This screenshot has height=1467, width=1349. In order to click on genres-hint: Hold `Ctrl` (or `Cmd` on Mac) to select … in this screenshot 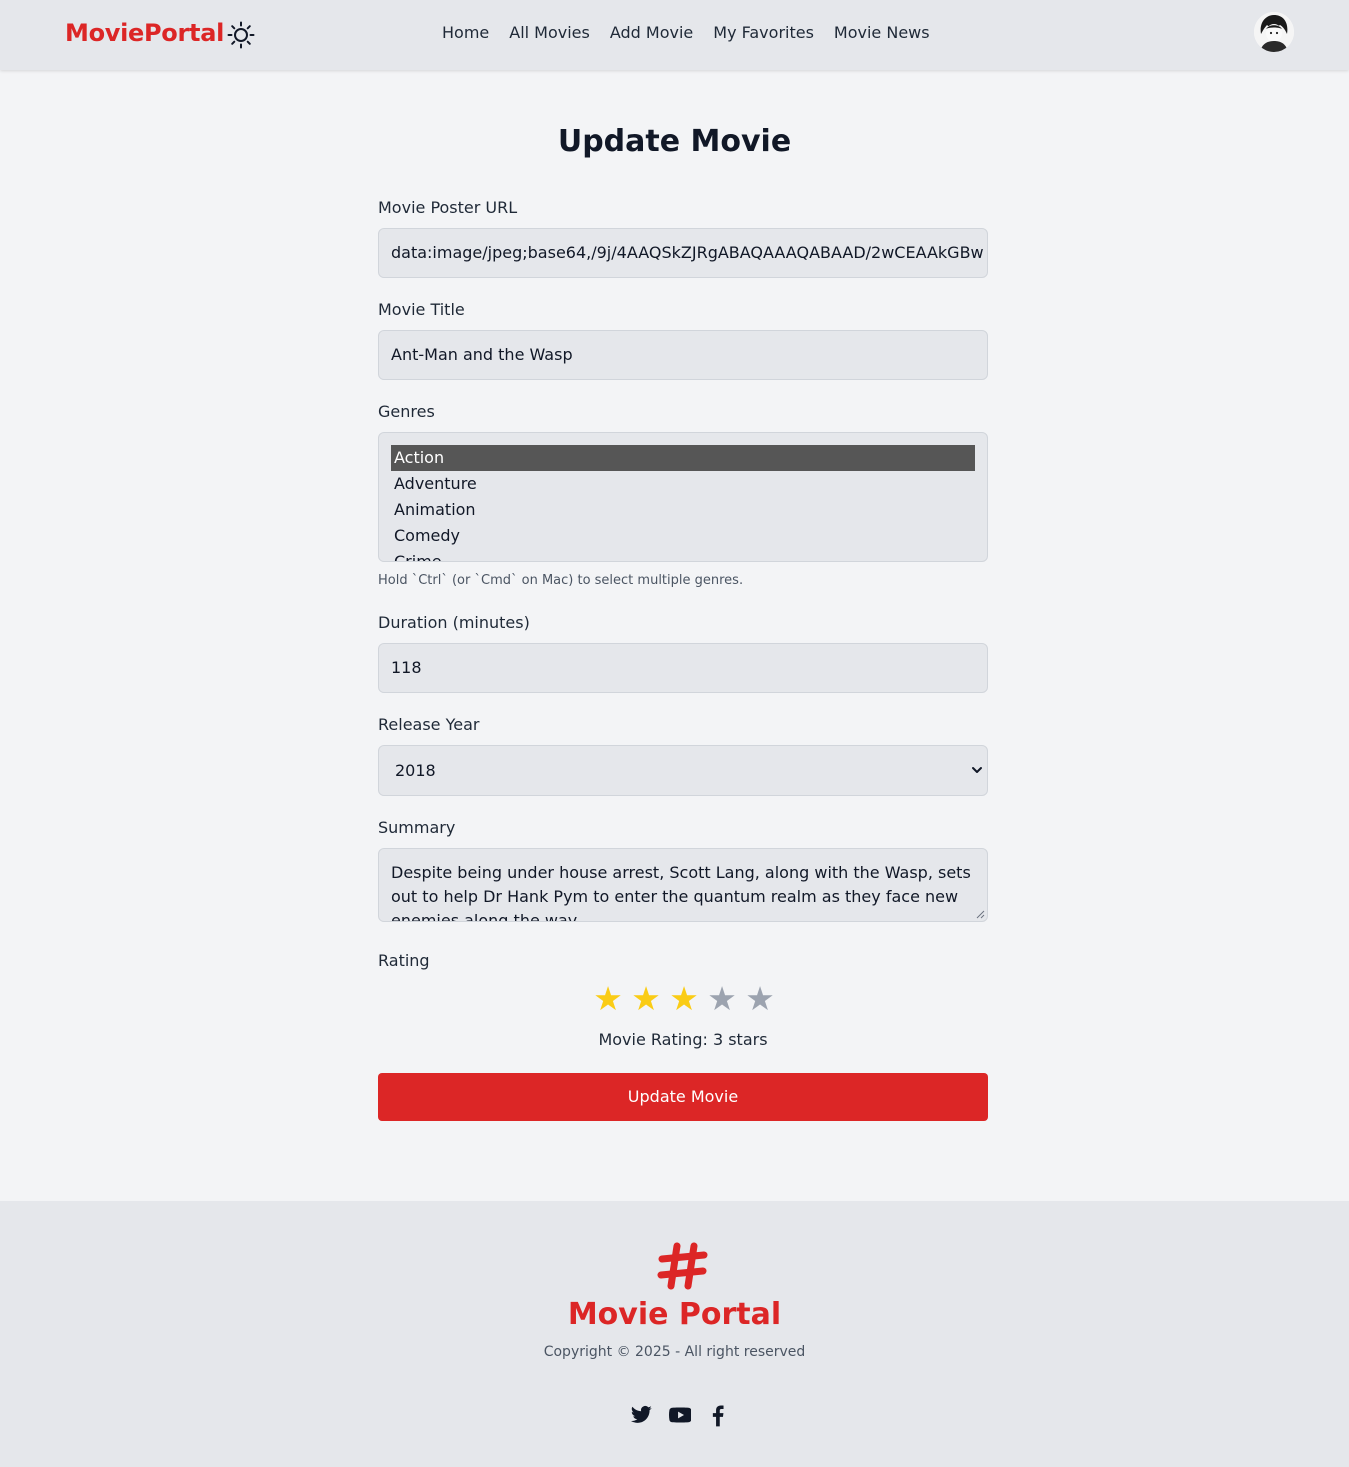, I will do `click(561, 580)`.